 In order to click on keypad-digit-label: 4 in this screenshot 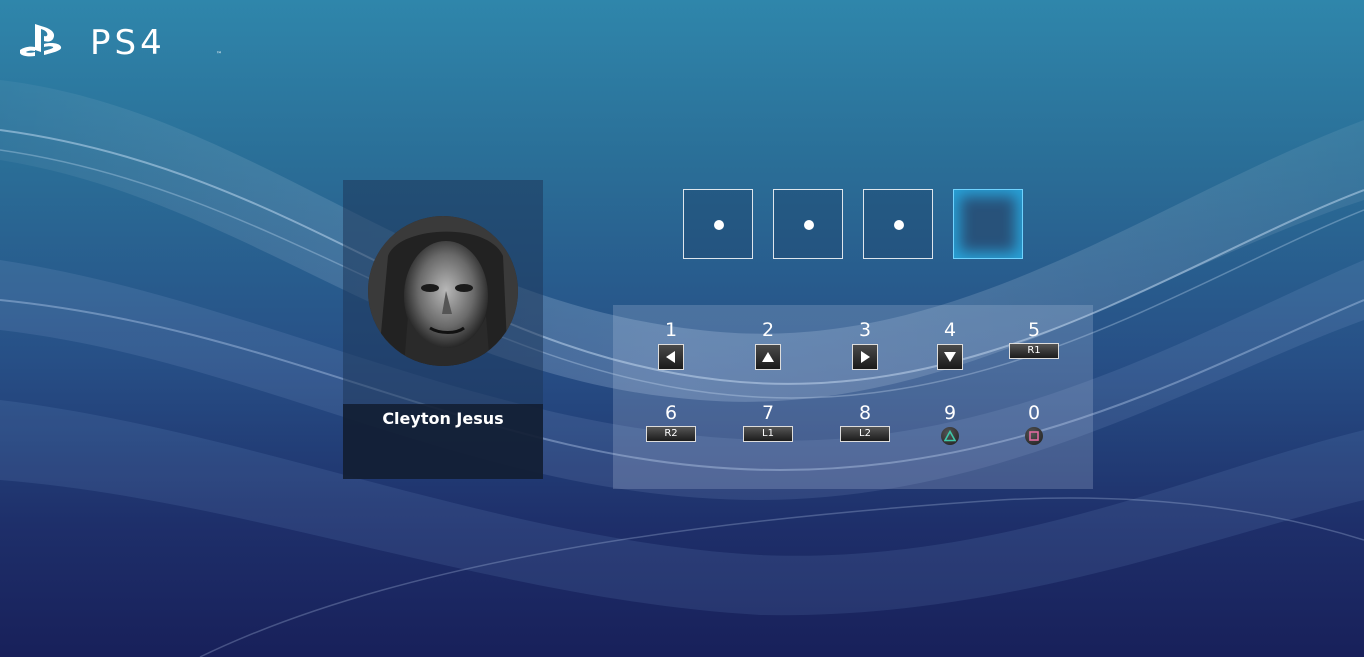, I will do `click(950, 330)`.